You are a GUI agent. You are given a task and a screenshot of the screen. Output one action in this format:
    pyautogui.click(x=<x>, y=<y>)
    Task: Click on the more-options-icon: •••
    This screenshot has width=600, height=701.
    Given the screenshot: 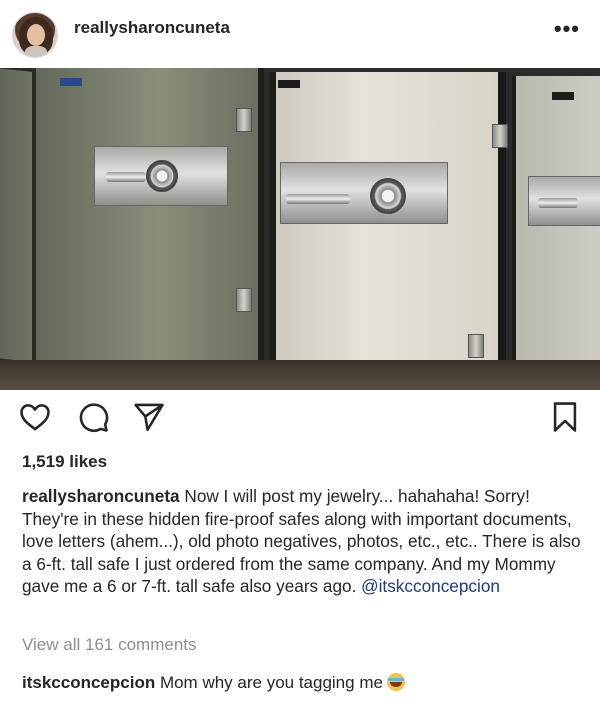 What is the action you would take?
    pyautogui.click(x=567, y=29)
    